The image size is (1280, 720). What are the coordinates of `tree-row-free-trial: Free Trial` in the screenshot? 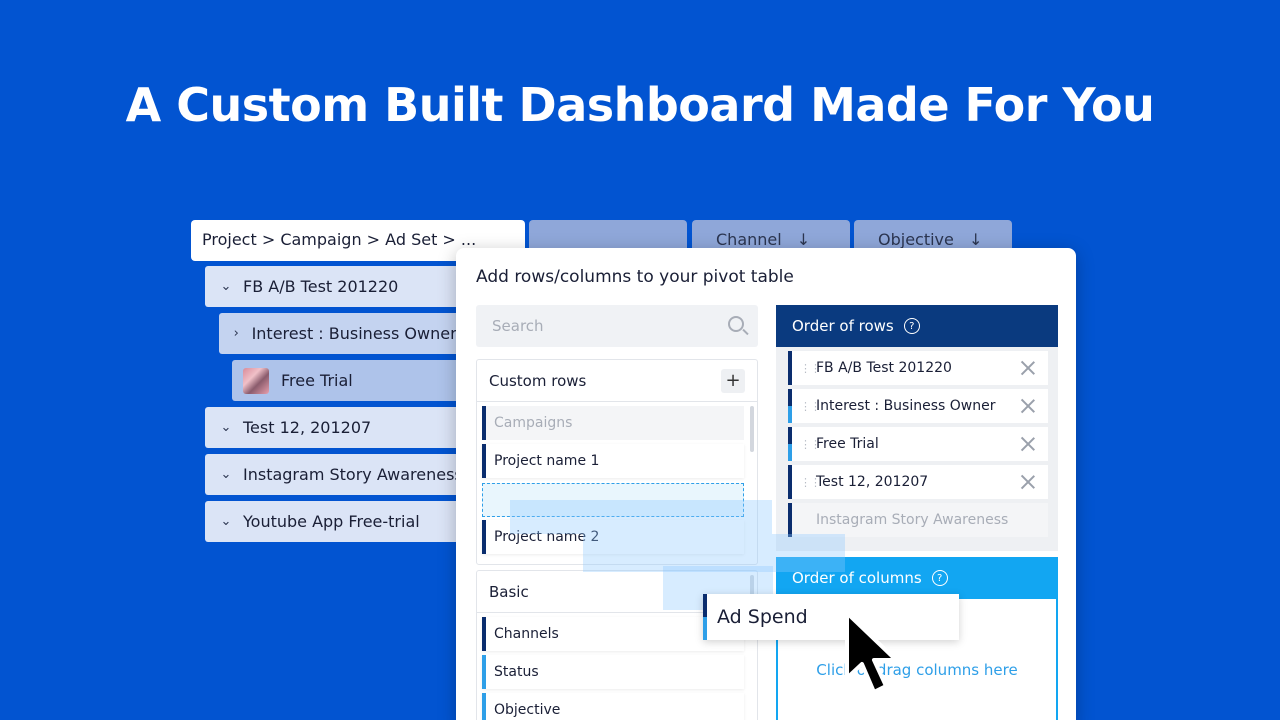 It's located at (348, 380).